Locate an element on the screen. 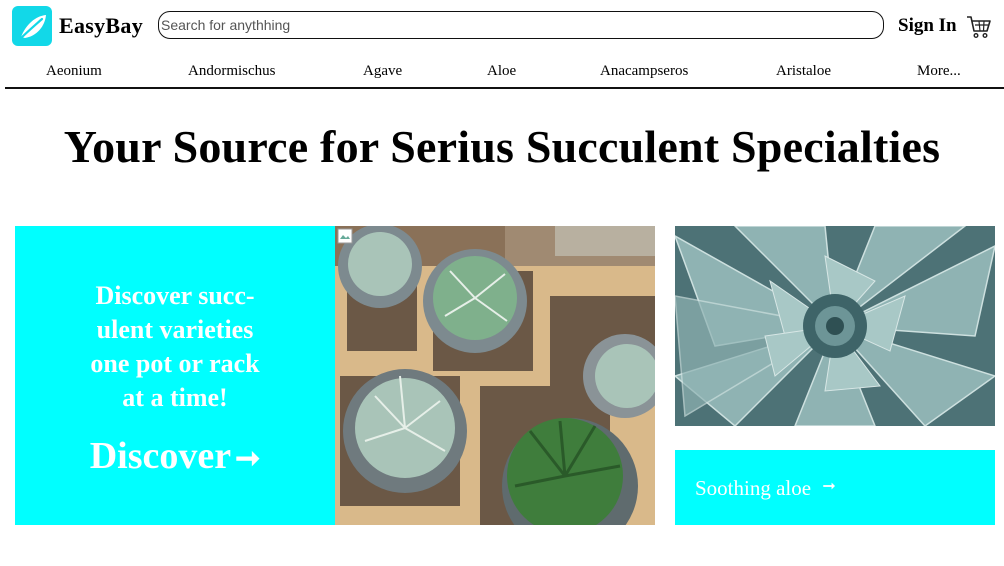 The image size is (1004, 566). logo is located at coordinates (32, 26).